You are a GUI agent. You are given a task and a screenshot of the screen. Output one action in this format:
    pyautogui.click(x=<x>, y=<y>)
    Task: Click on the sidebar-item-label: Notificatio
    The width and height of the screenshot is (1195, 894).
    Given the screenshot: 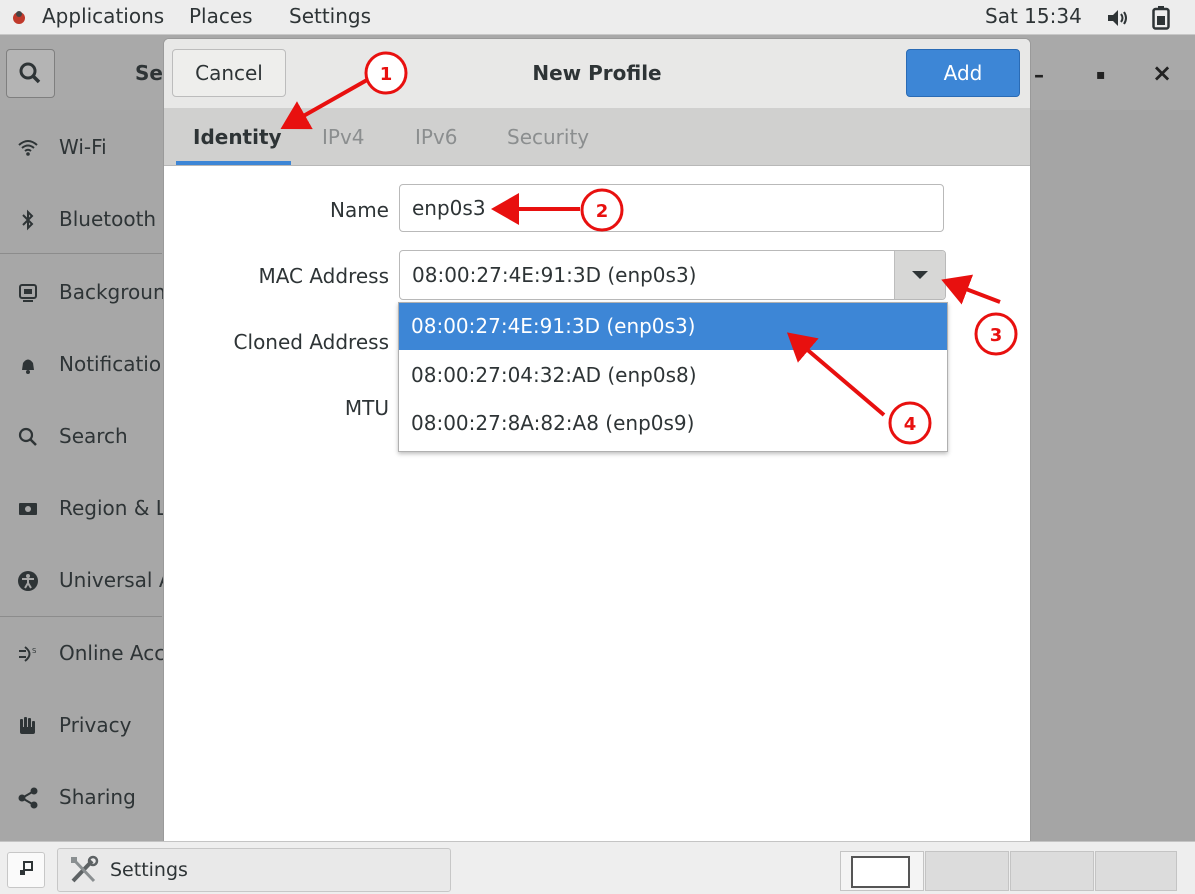 What is the action you would take?
    pyautogui.click(x=110, y=364)
    